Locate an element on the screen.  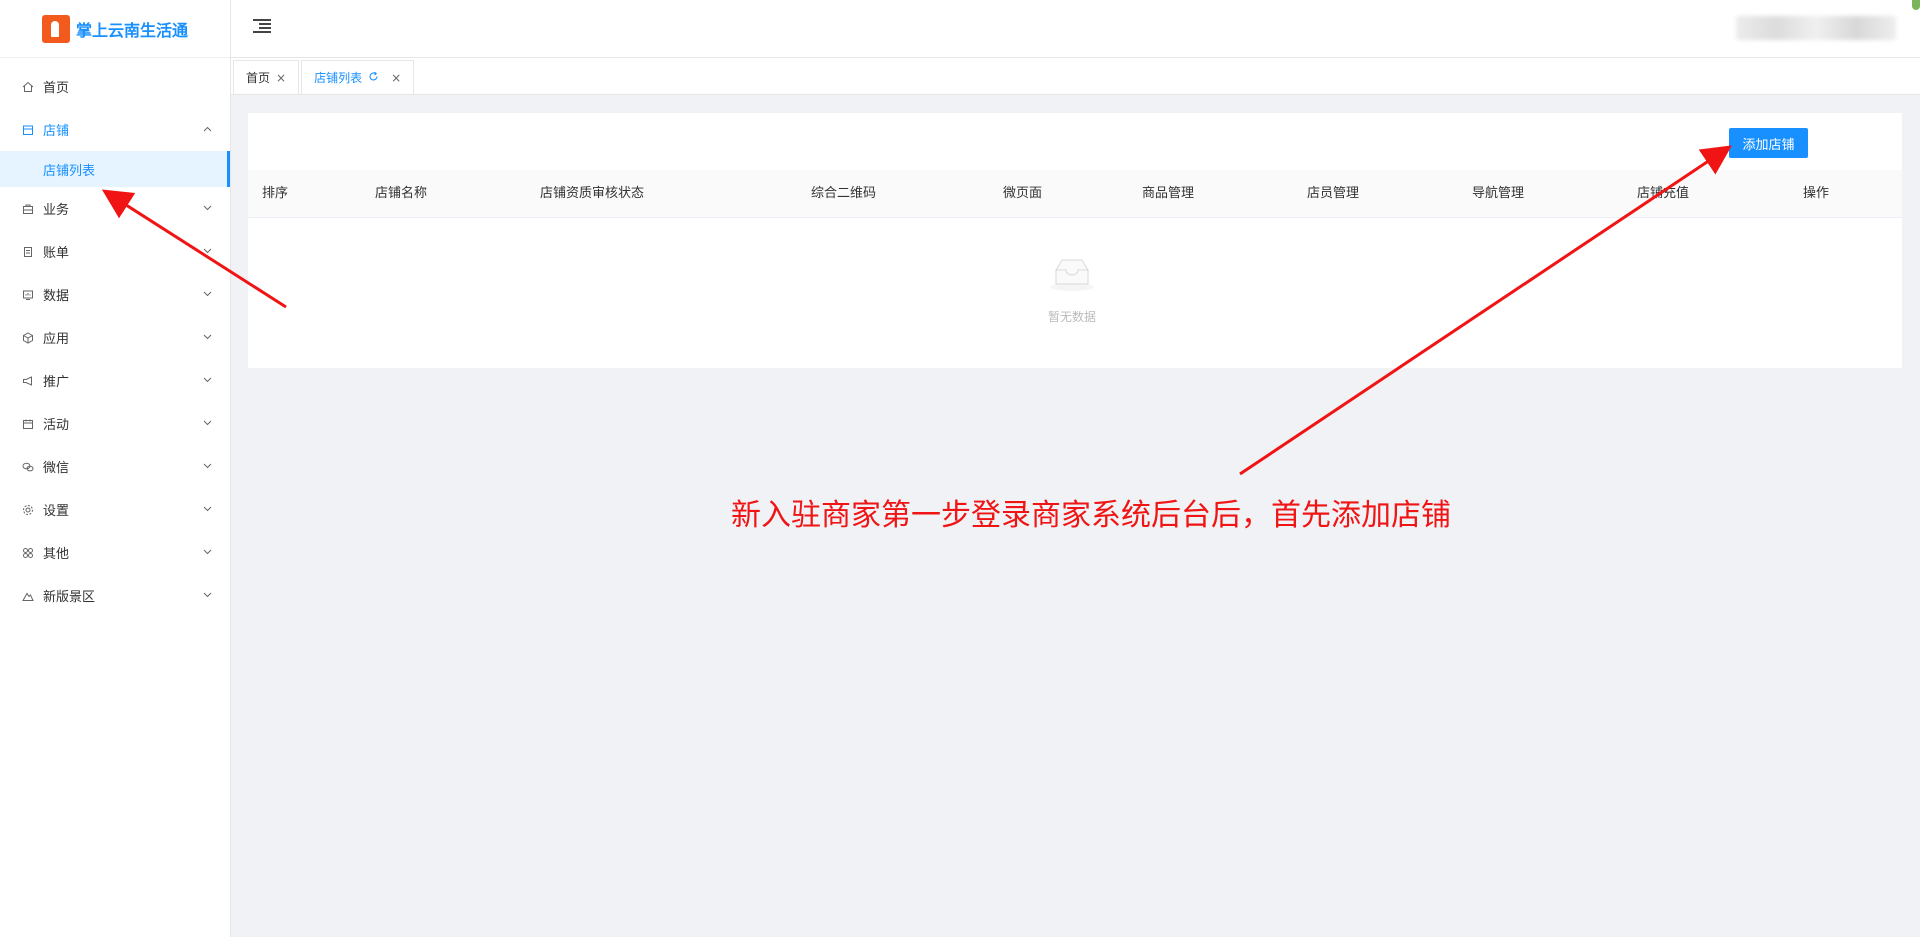
elephant-logo-icon is located at coordinates (55, 28).